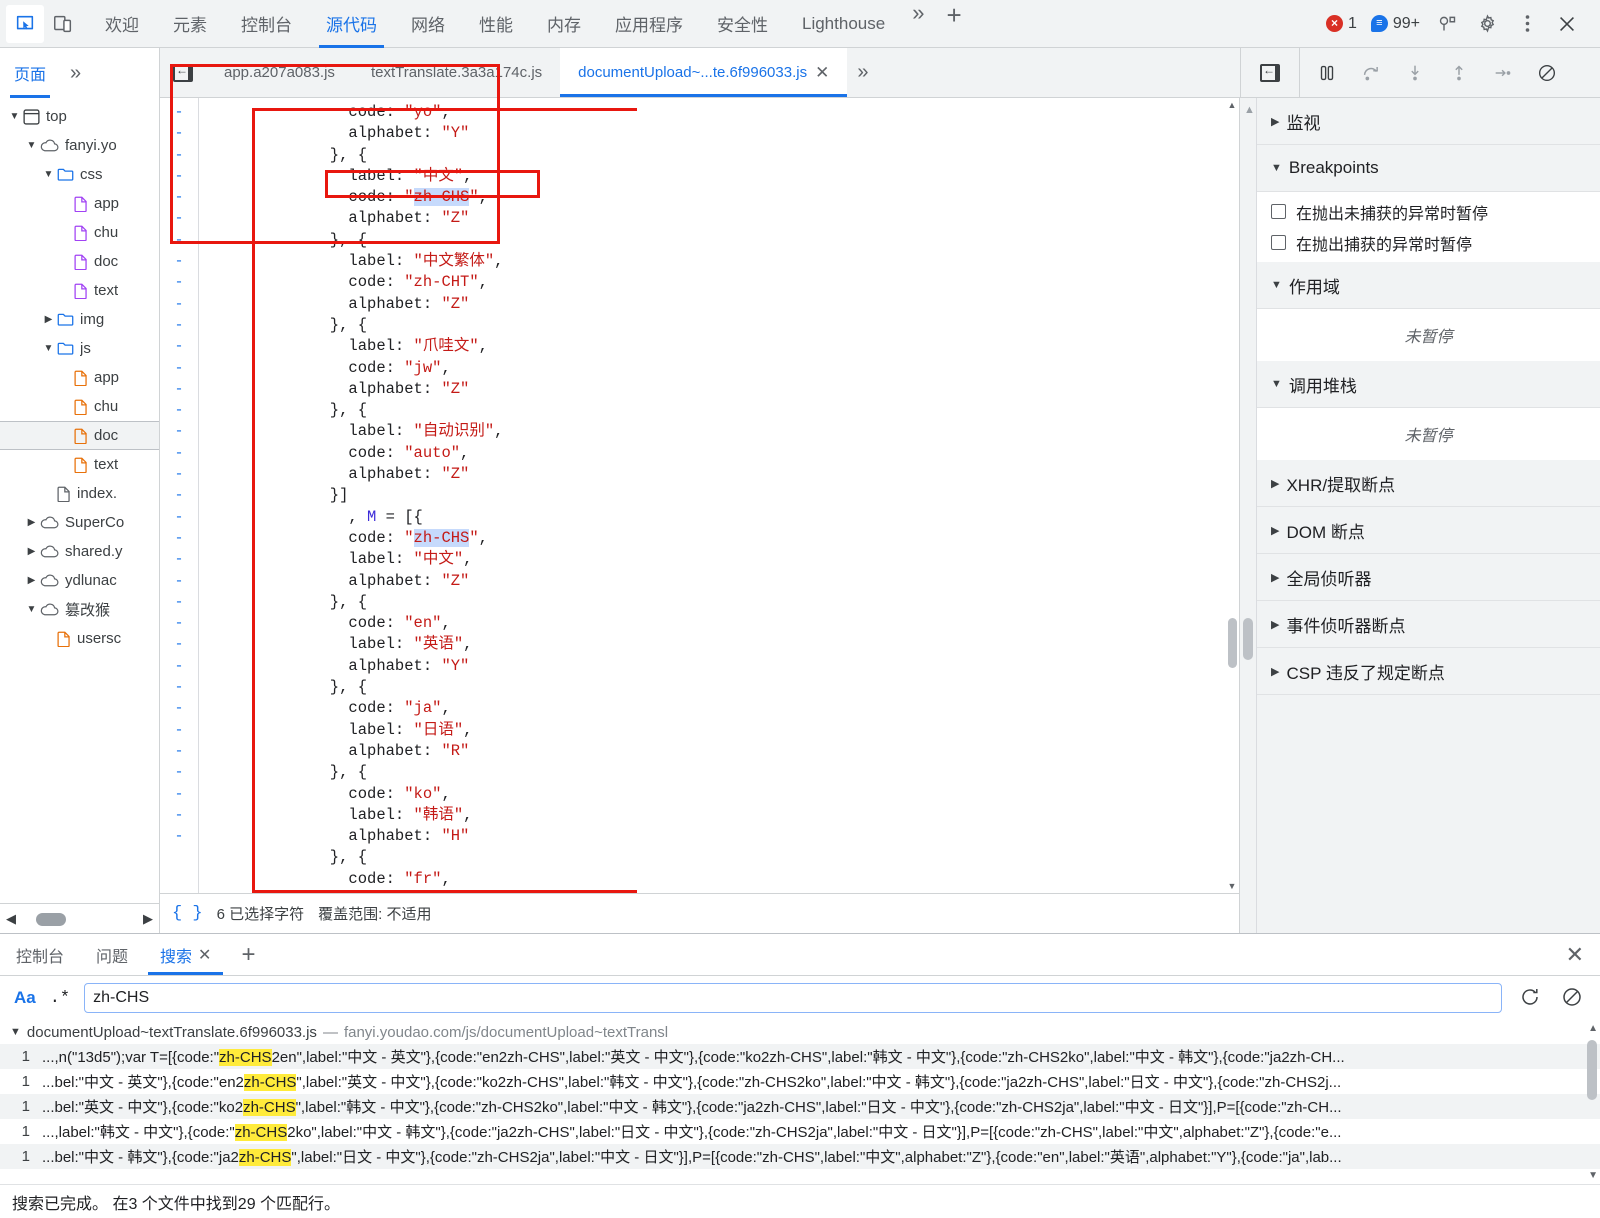 This screenshot has height=1218, width=1600. I want to click on more-file-tabs-icon: », so click(862, 72).